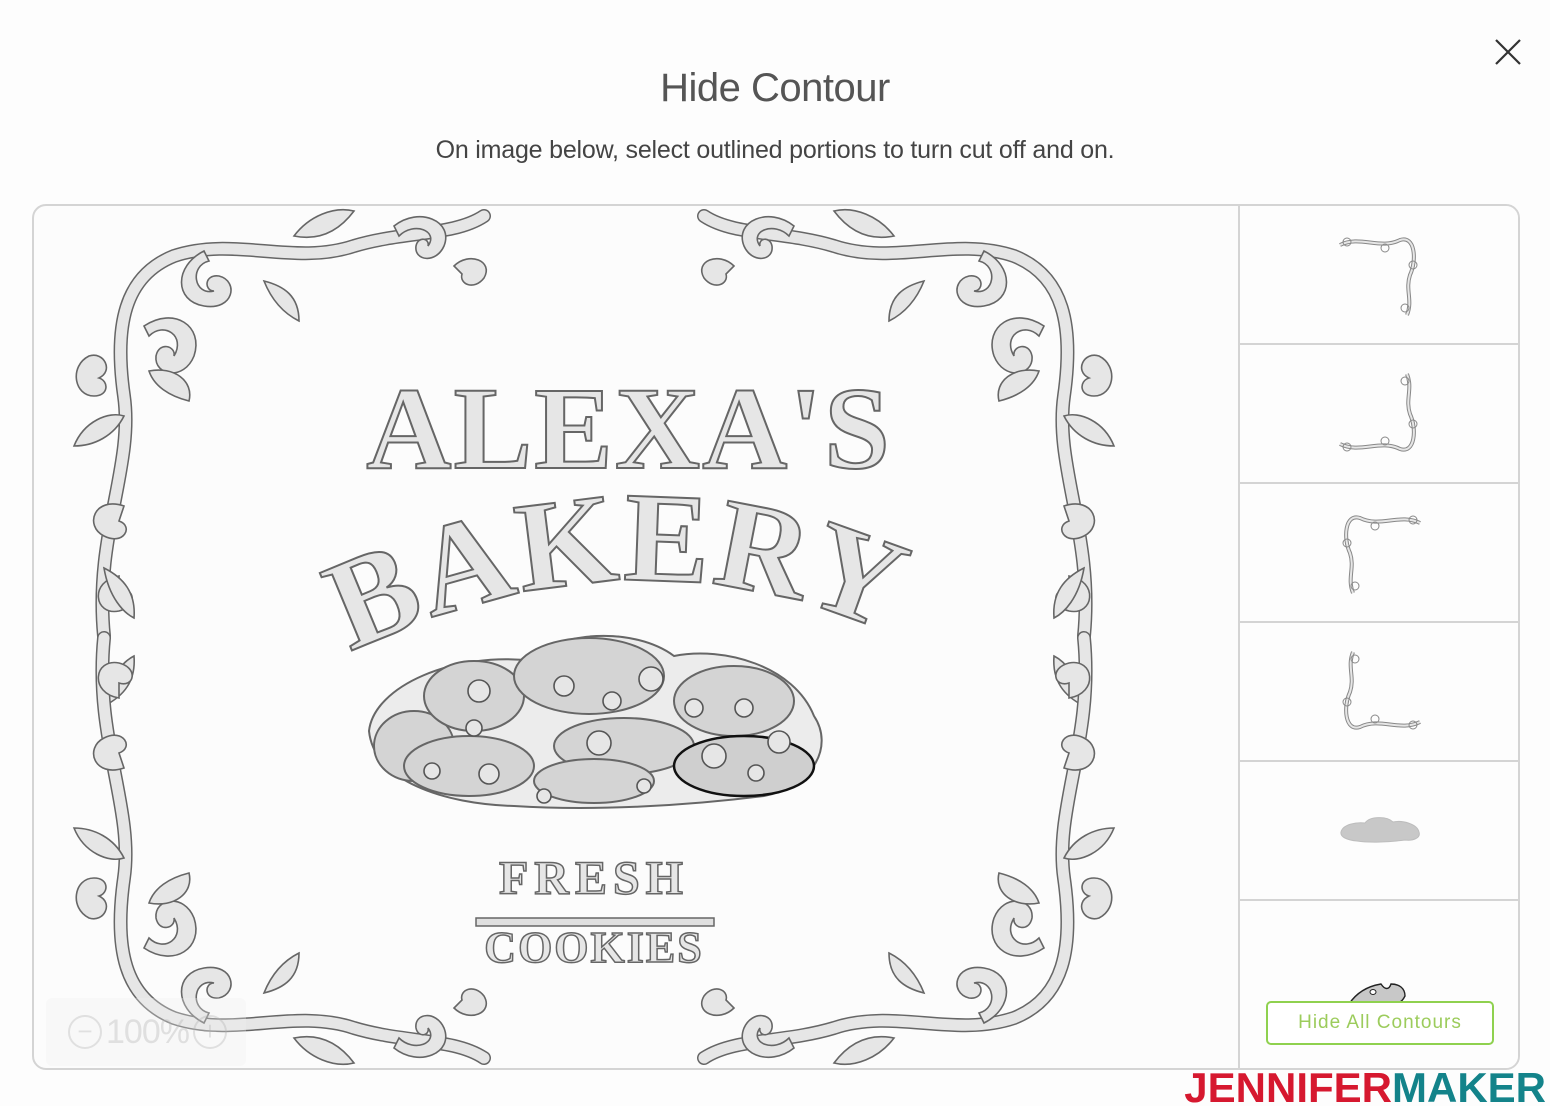 This screenshot has height=1106, width=1550. What do you see at coordinates (209, 1032) in the screenshot?
I see `zoom-in-button: +` at bounding box center [209, 1032].